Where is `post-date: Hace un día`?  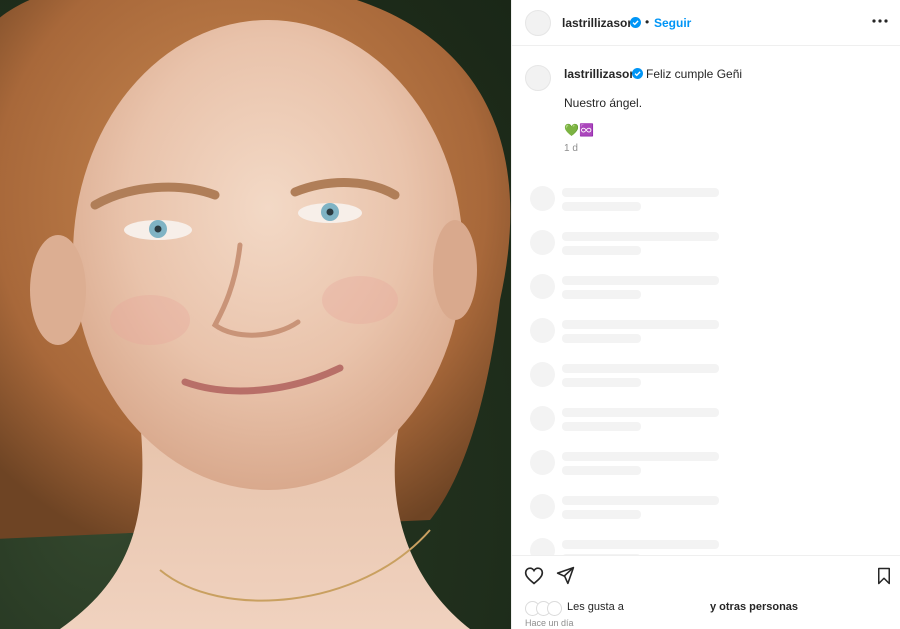 post-date: Hace un día is located at coordinates (549, 623).